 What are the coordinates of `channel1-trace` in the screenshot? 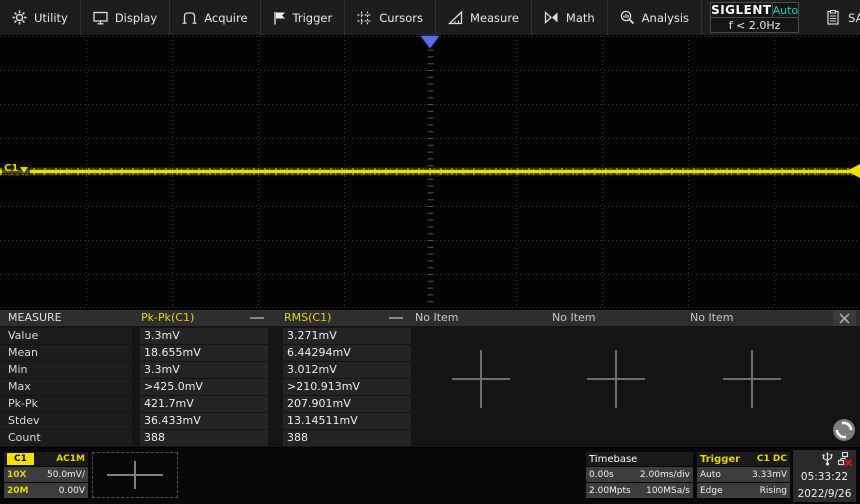 It's located at (430, 171).